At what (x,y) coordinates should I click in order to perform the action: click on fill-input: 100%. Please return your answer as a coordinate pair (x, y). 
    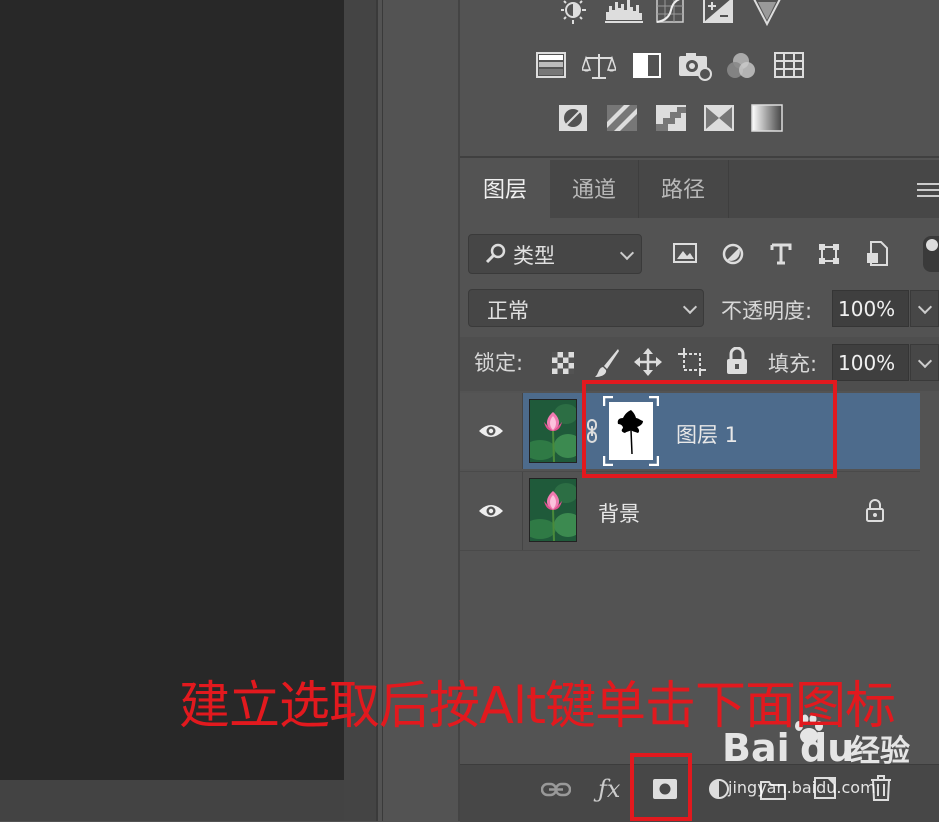
    Looking at the image, I should click on (870, 362).